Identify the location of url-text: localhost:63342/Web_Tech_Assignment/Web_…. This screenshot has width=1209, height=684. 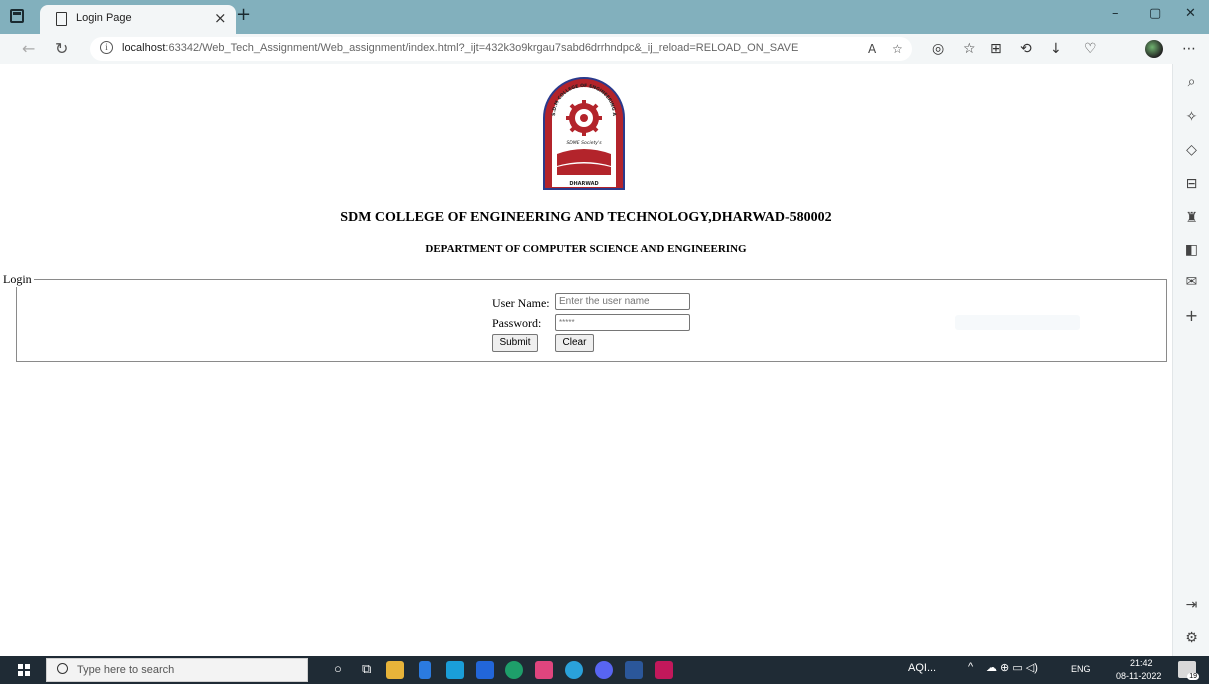
(460, 48).